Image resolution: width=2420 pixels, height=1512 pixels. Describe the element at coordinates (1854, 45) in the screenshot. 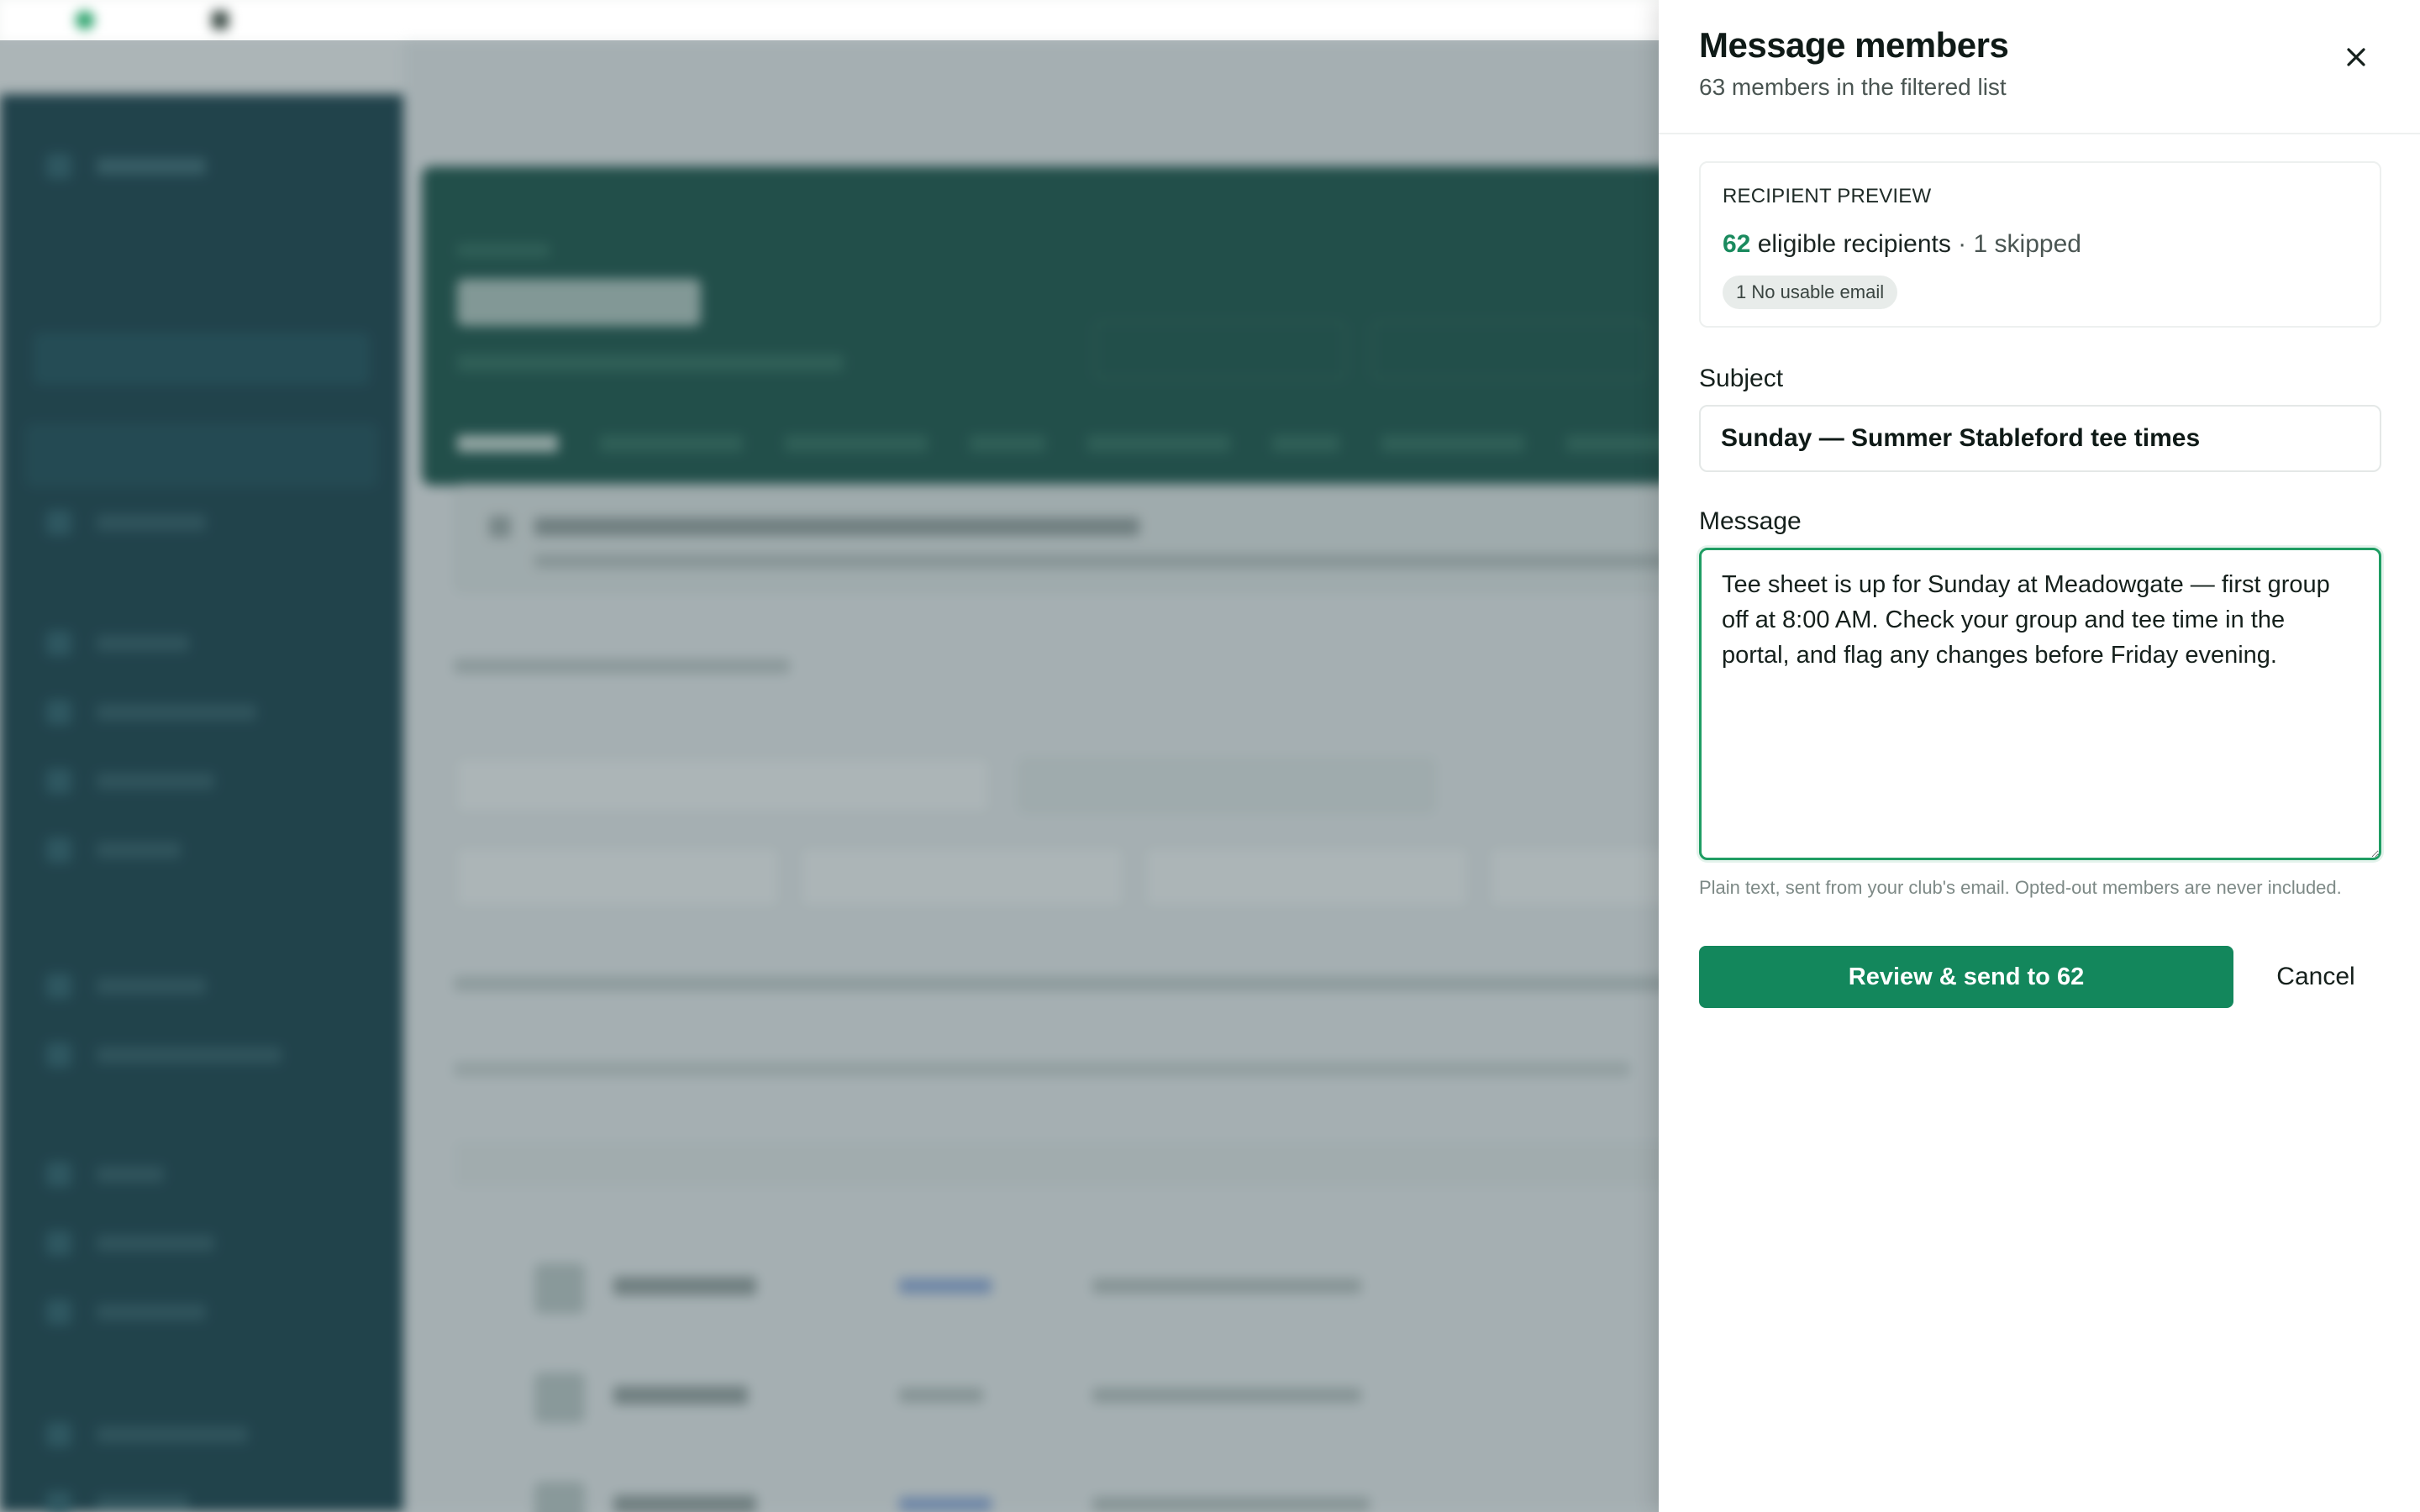

I see `drawer-title: Message members` at that location.